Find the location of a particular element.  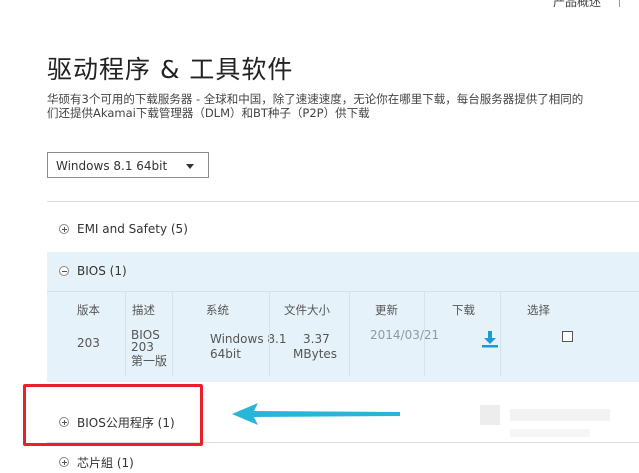

cell-system: Windows 8.1 64bit is located at coordinates (229, 349).